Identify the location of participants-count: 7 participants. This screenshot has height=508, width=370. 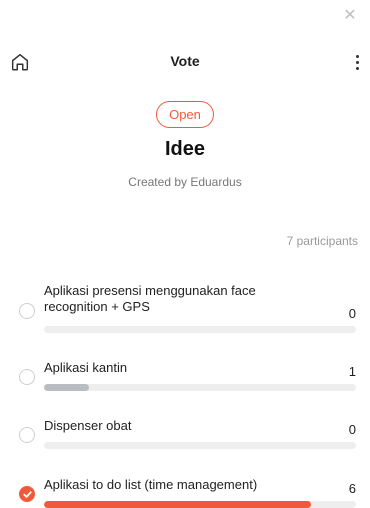
(322, 241).